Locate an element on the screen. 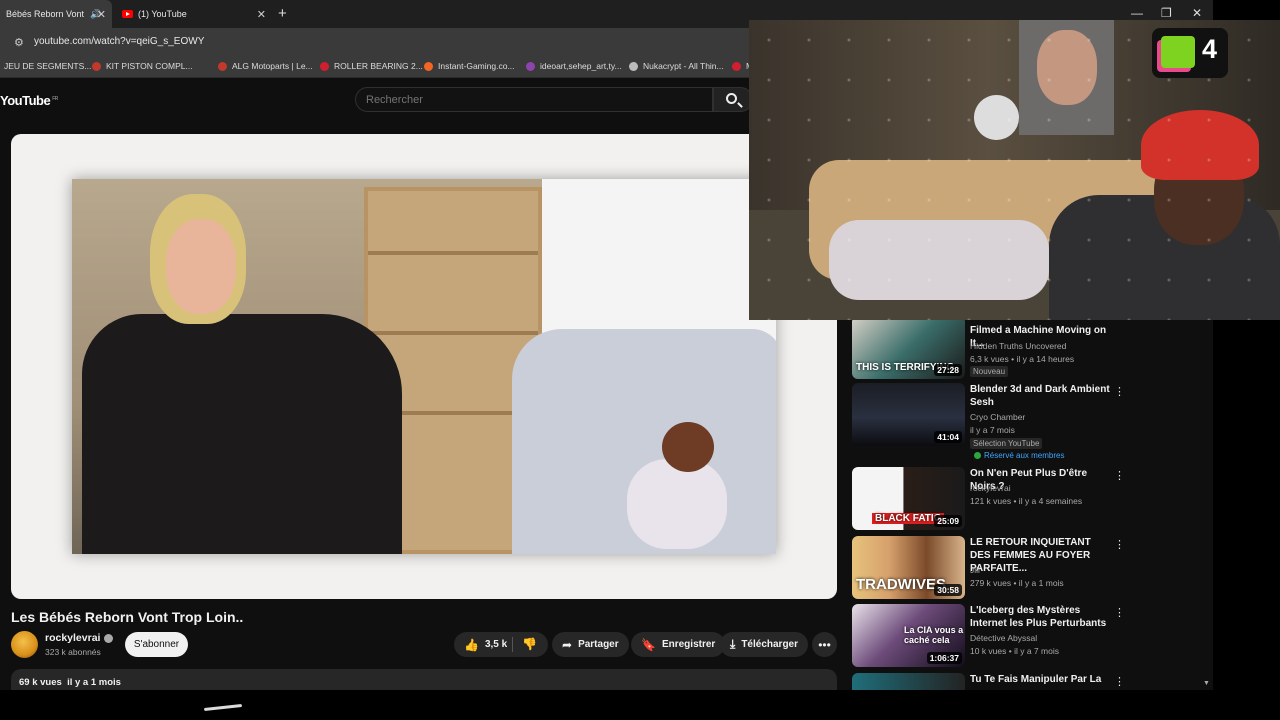  recommendation-channel: Hidden Truths Uncovered is located at coordinates (1018, 346).